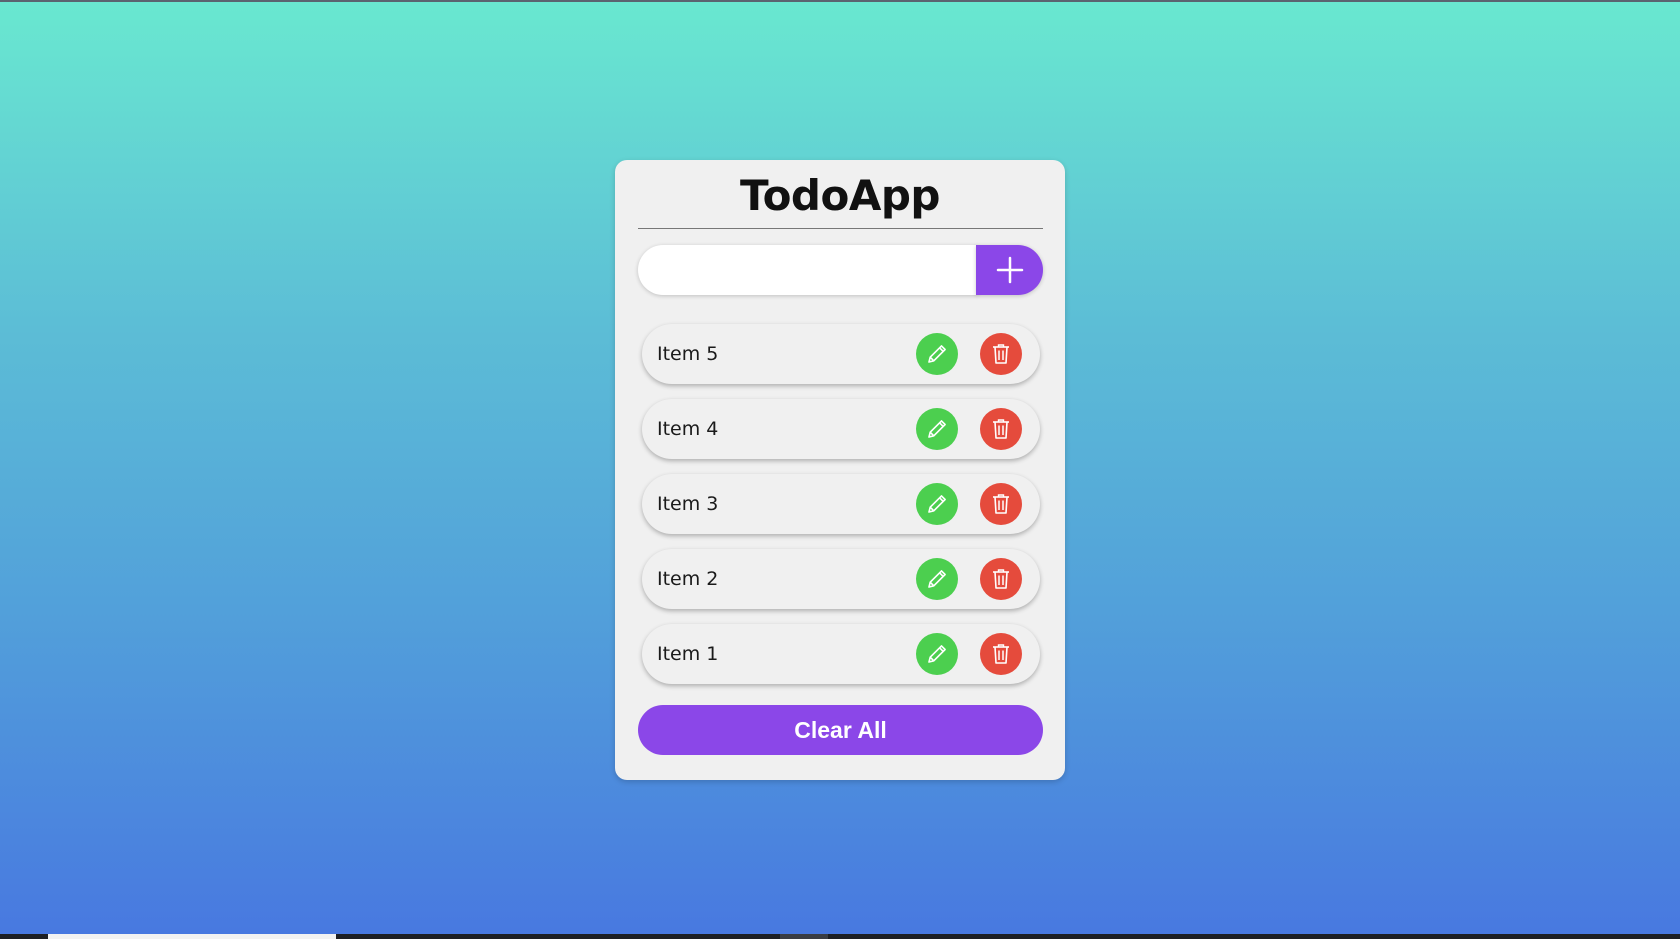 This screenshot has width=1680, height=939. Describe the element at coordinates (808, 270) in the screenshot. I see `todo-input` at that location.